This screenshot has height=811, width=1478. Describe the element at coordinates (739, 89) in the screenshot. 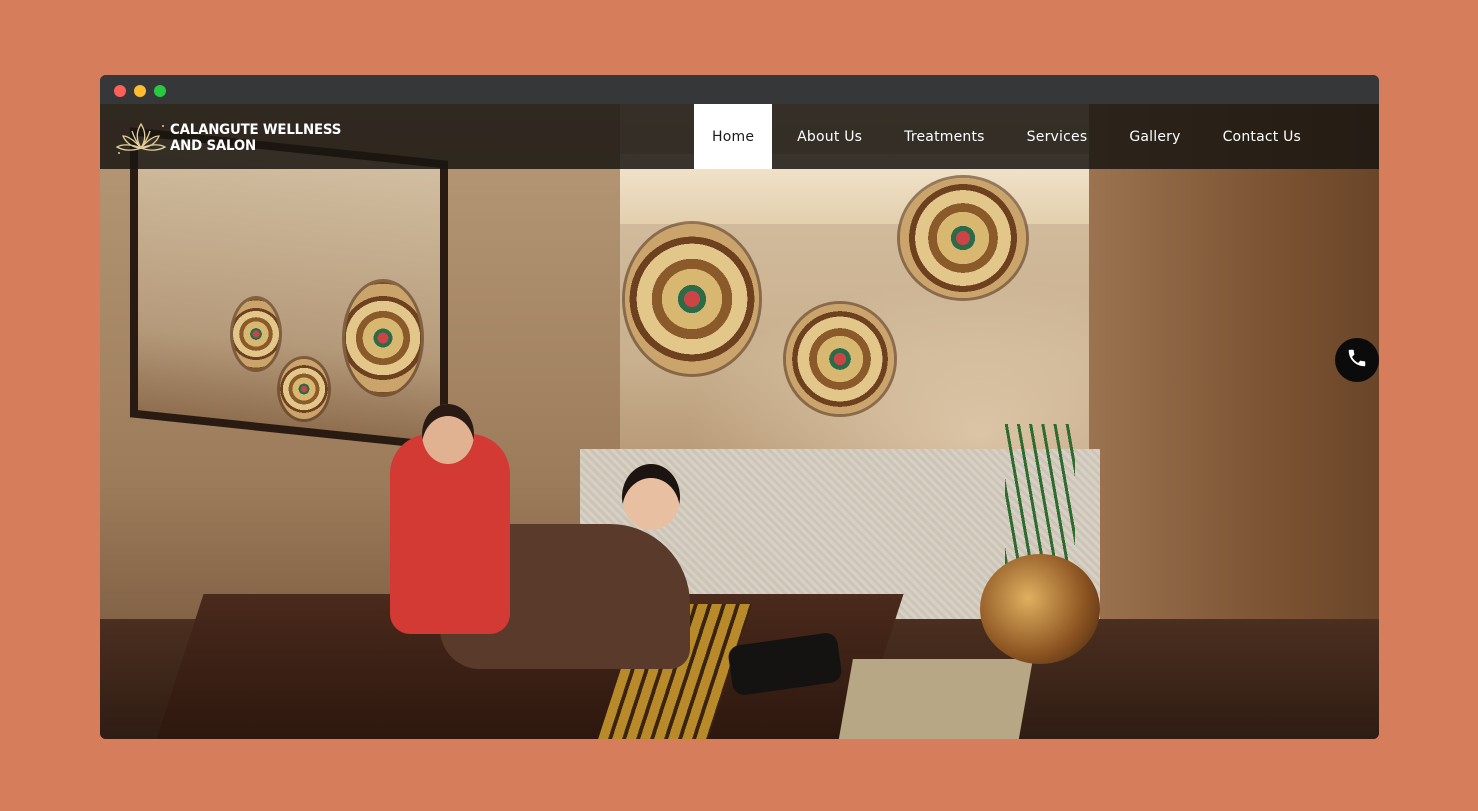

I see `window-titlebar` at that location.